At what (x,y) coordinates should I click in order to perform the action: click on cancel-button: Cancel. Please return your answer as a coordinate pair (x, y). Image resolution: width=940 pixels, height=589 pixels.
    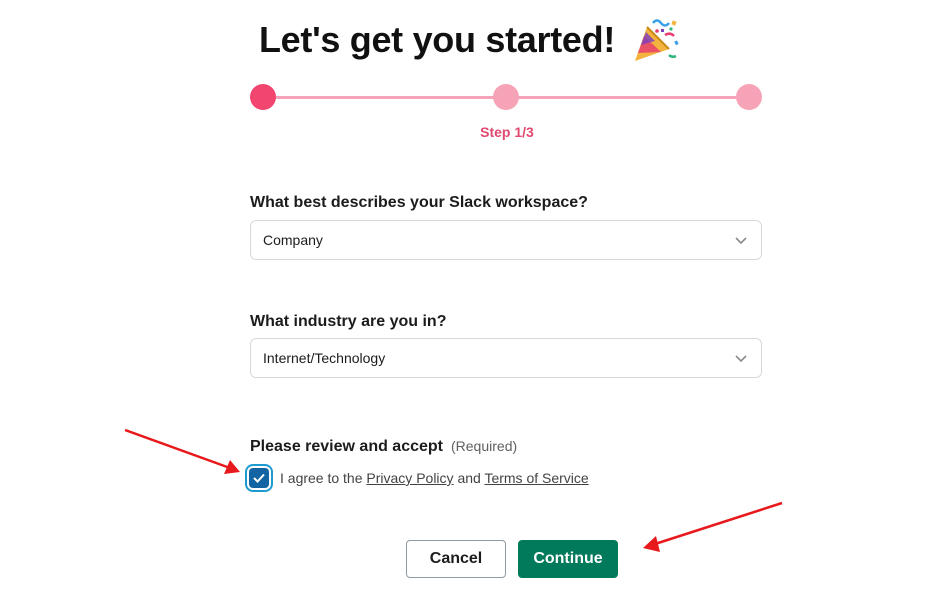
    Looking at the image, I should click on (456, 559).